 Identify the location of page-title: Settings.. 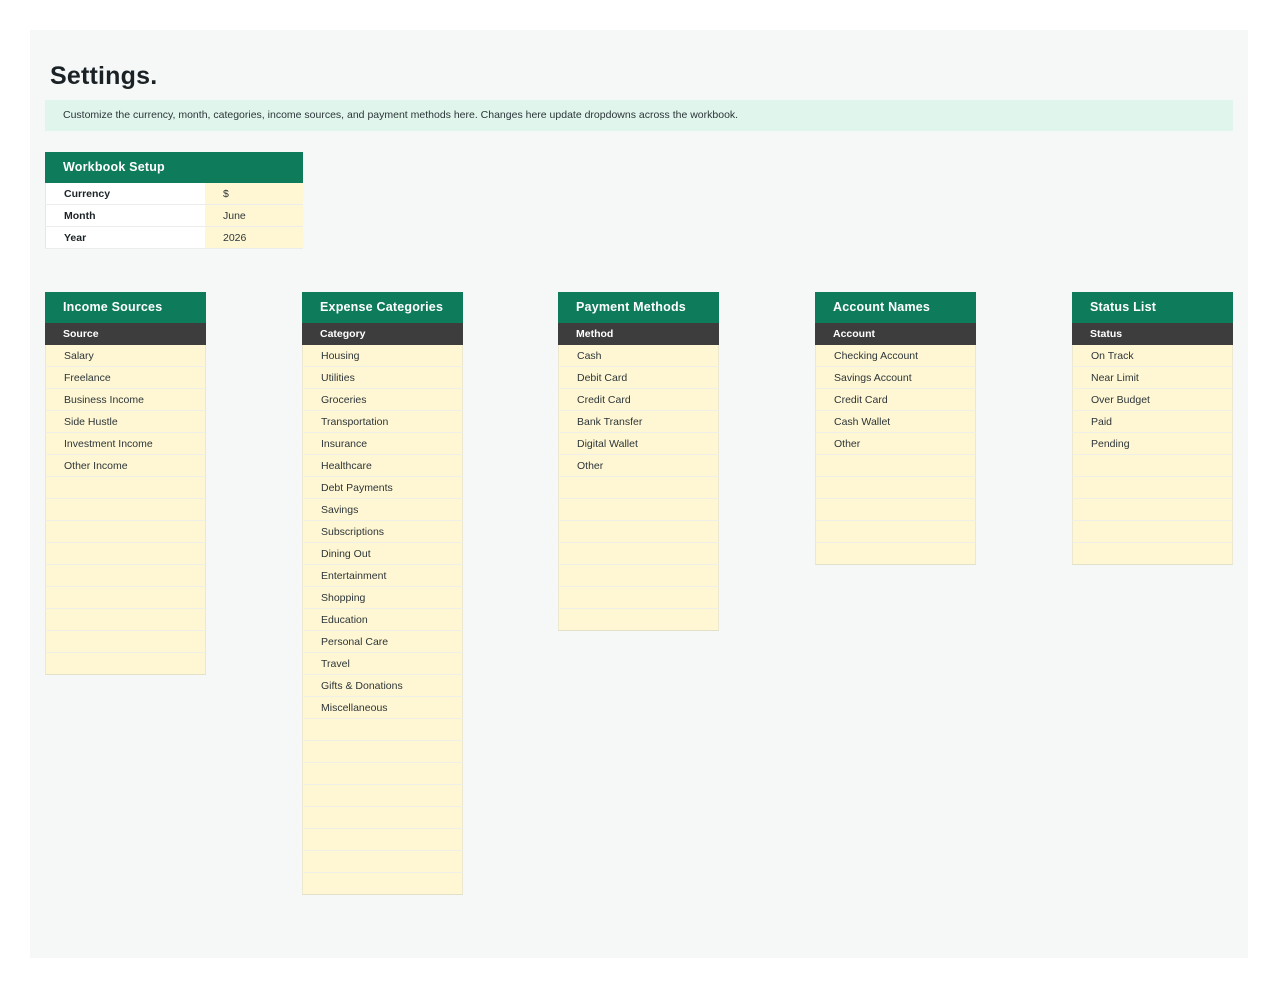
(104, 76).